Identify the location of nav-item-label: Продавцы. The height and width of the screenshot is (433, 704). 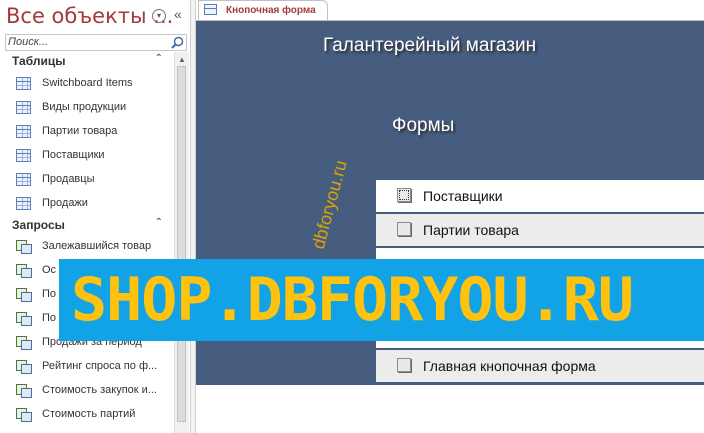
(68, 179).